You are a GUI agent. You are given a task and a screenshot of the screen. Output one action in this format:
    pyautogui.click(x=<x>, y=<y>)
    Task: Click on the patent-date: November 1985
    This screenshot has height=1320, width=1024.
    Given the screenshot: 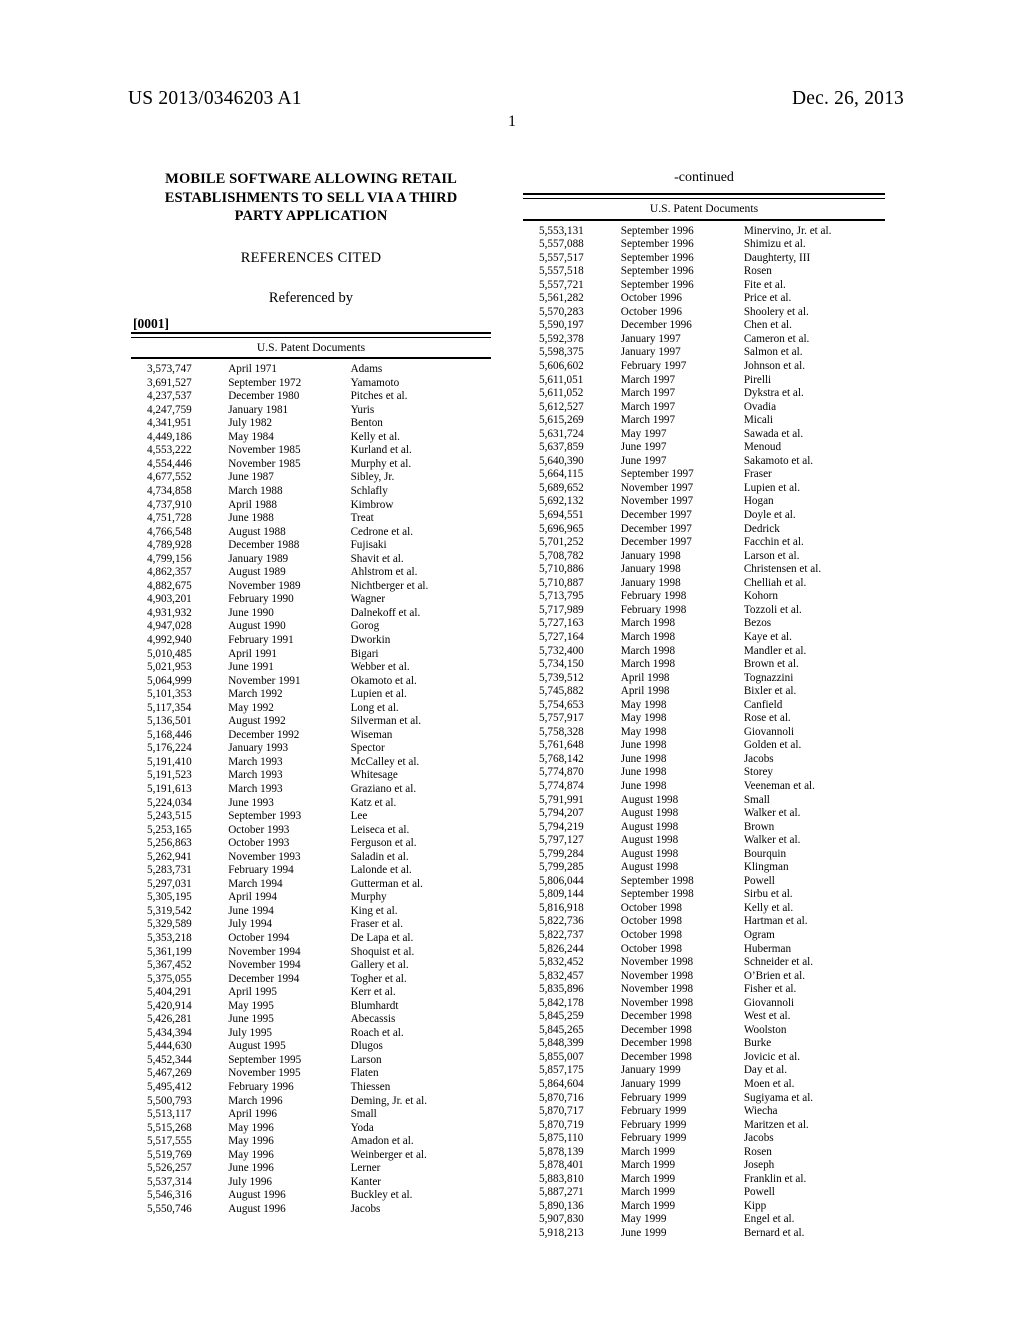 What is the action you would take?
    pyautogui.click(x=264, y=463)
    